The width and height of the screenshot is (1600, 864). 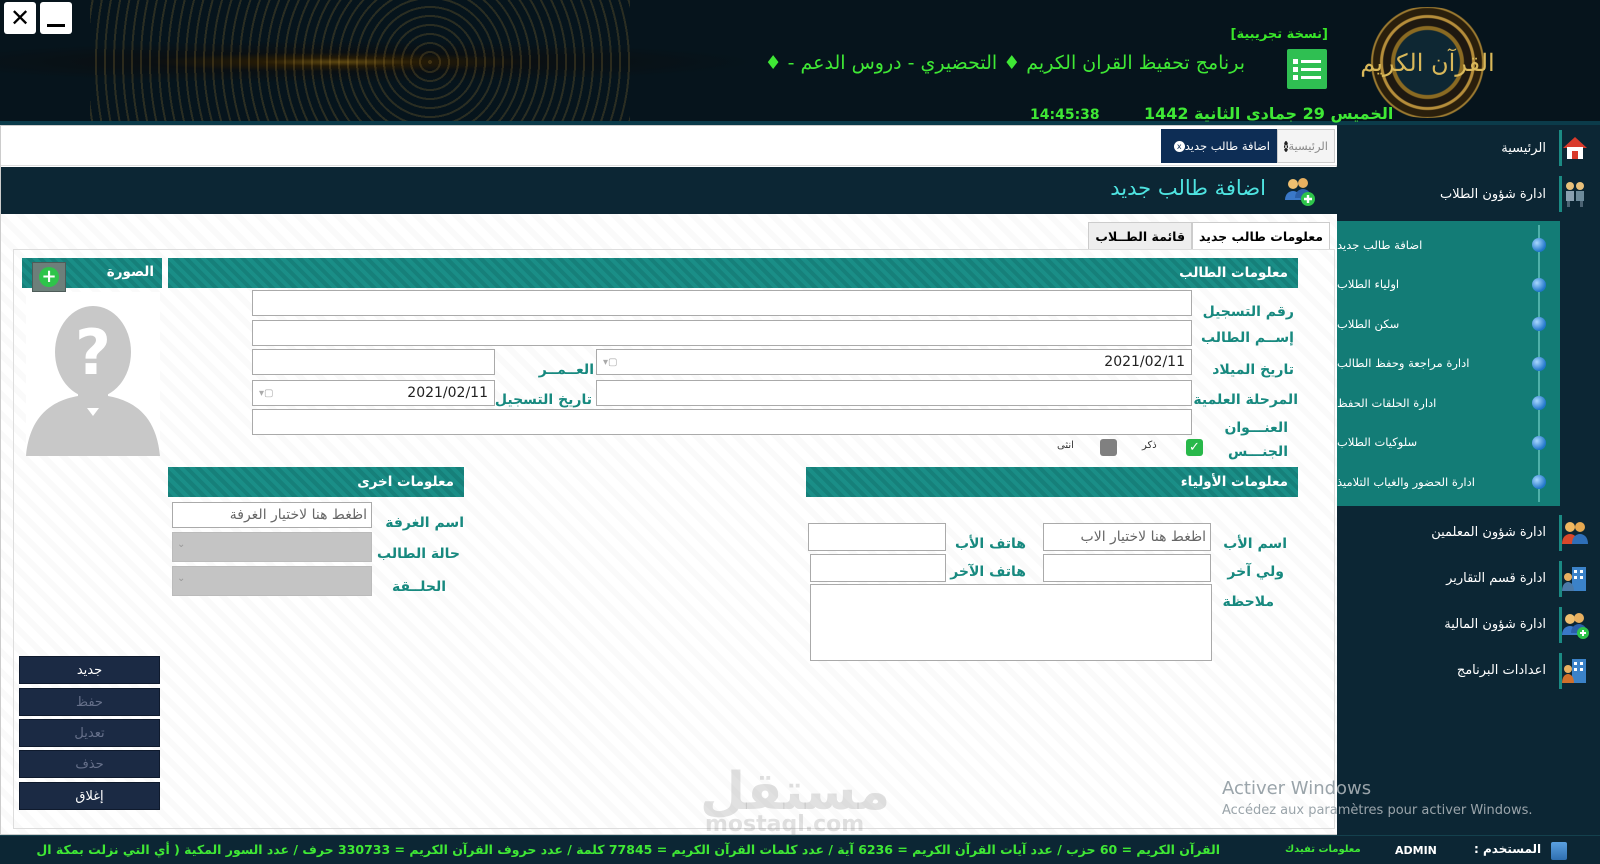 I want to click on avatar-placeholder: ?, so click(x=93, y=374).